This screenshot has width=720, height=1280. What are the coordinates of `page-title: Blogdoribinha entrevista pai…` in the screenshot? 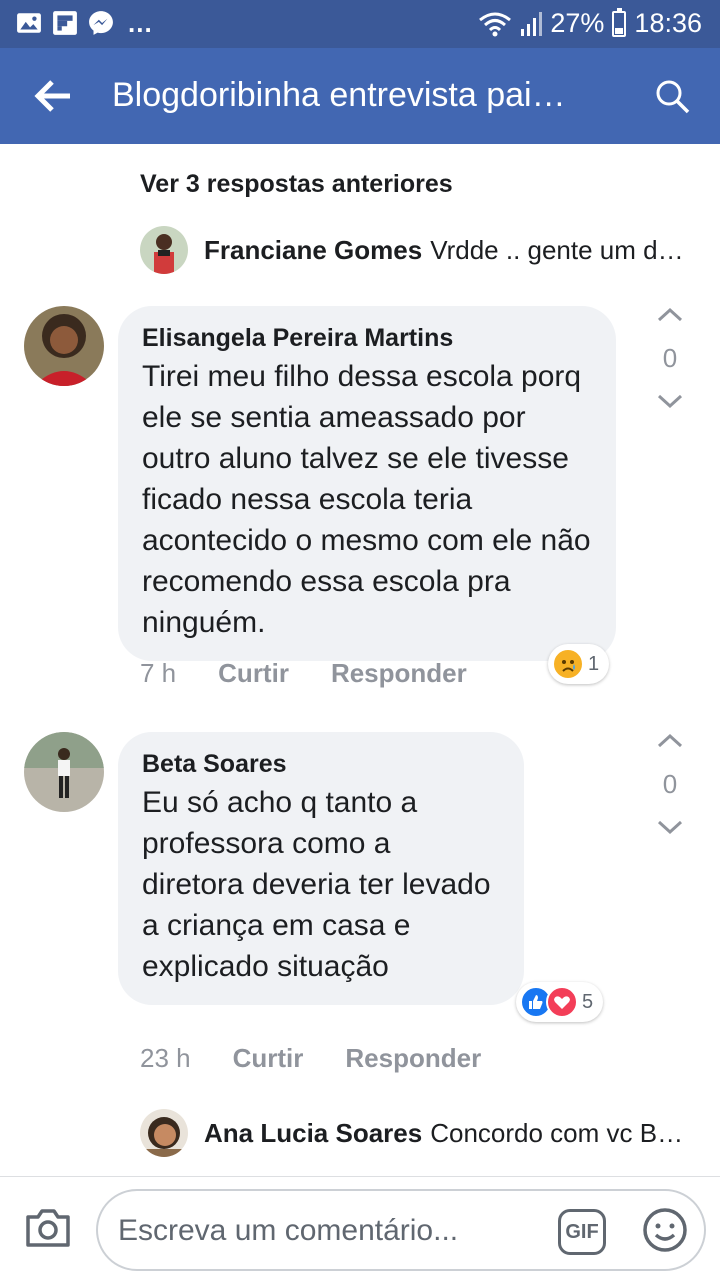 It's located at (339, 95).